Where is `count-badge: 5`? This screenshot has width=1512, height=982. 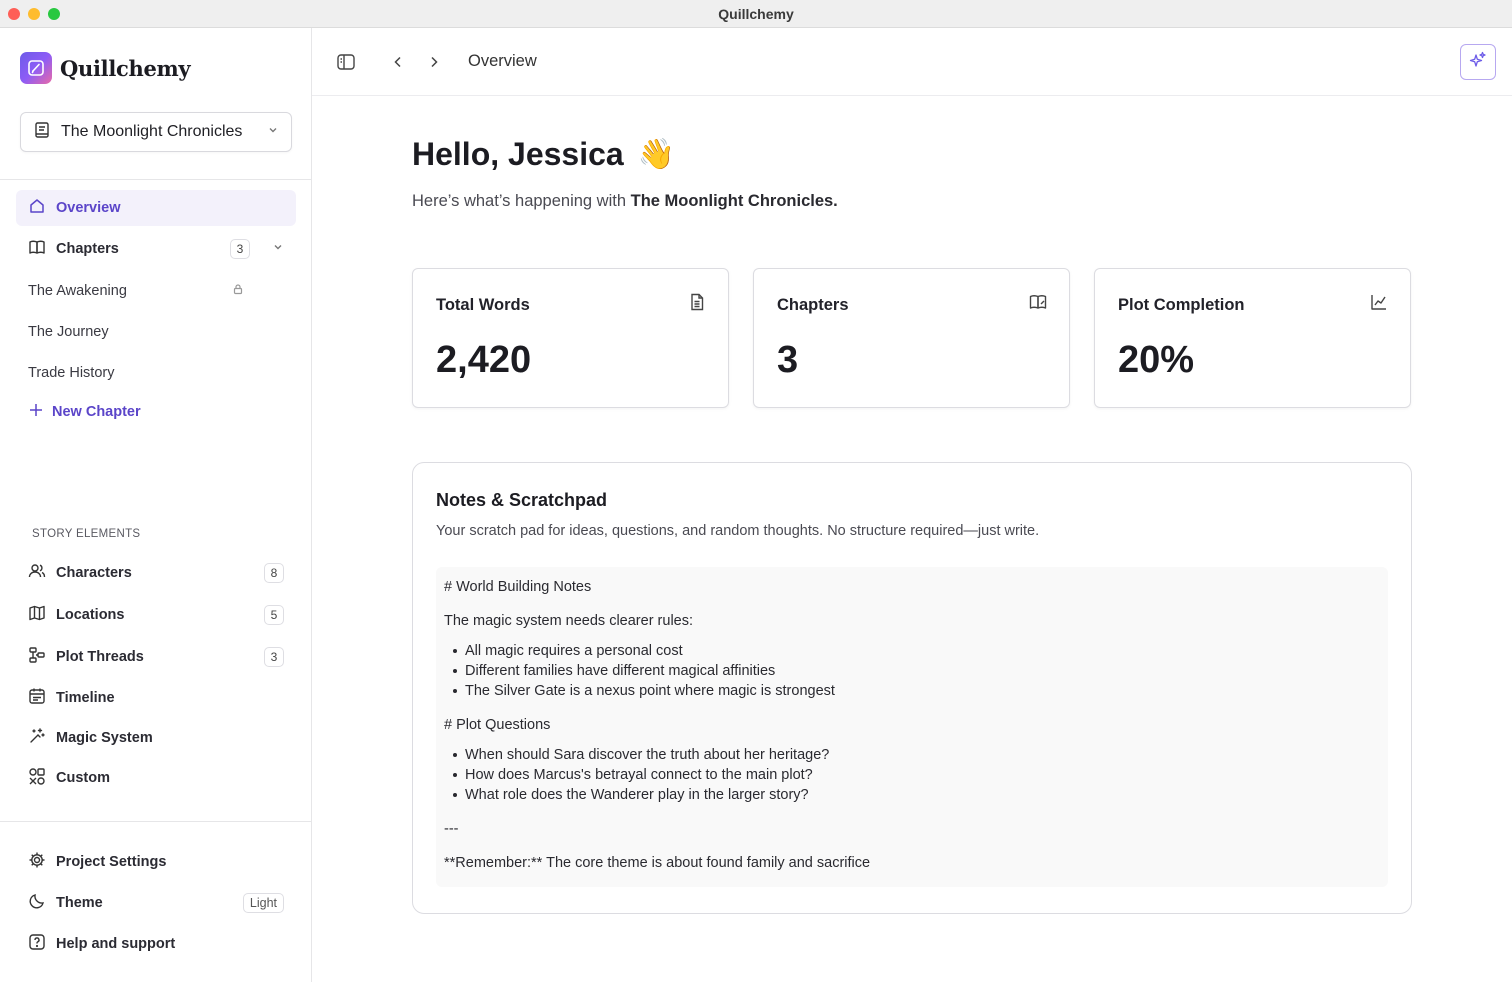
count-badge: 5 is located at coordinates (274, 615).